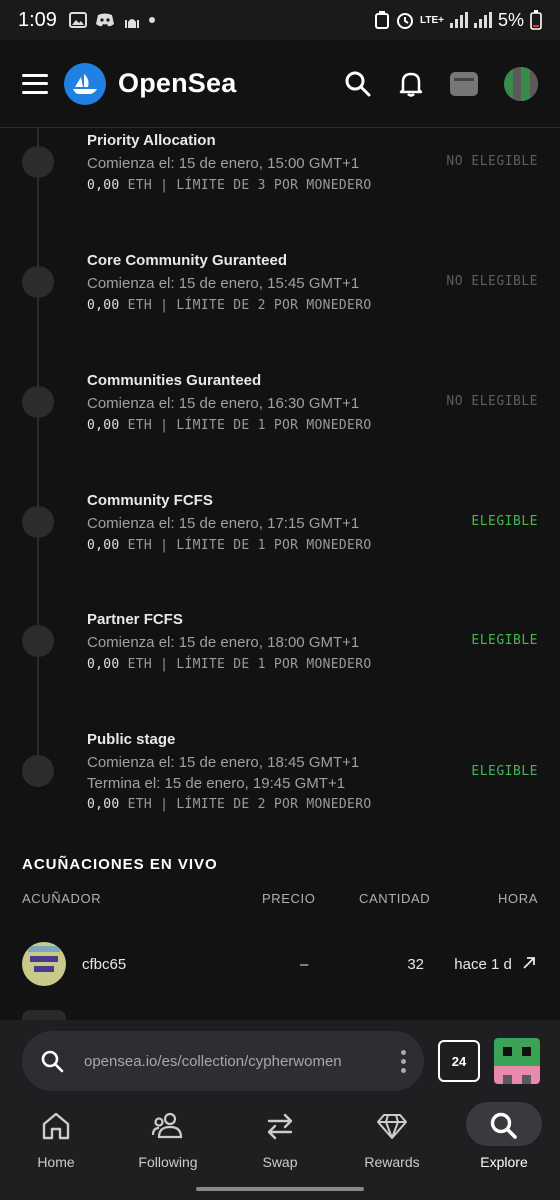 The image size is (560, 1200). I want to click on network-type: LTE+, so click(432, 20).